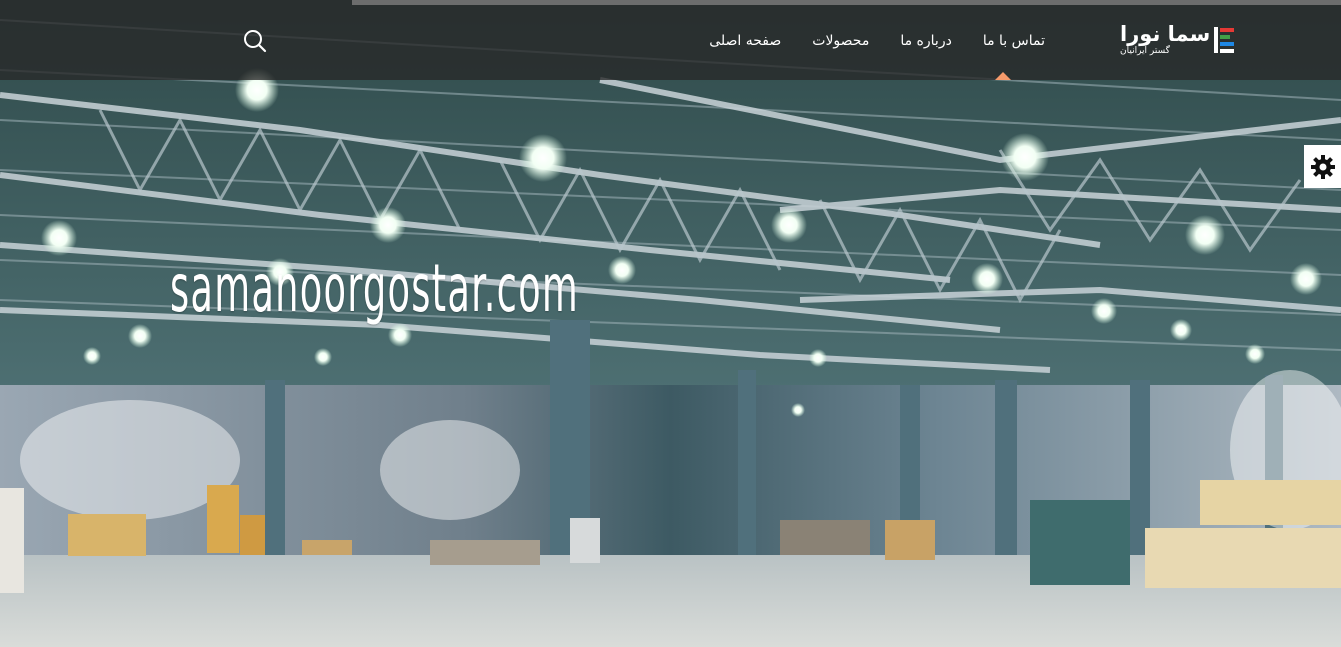  What do you see at coordinates (1014, 41) in the screenshot?
I see `nav-contact: تماس با ما` at bounding box center [1014, 41].